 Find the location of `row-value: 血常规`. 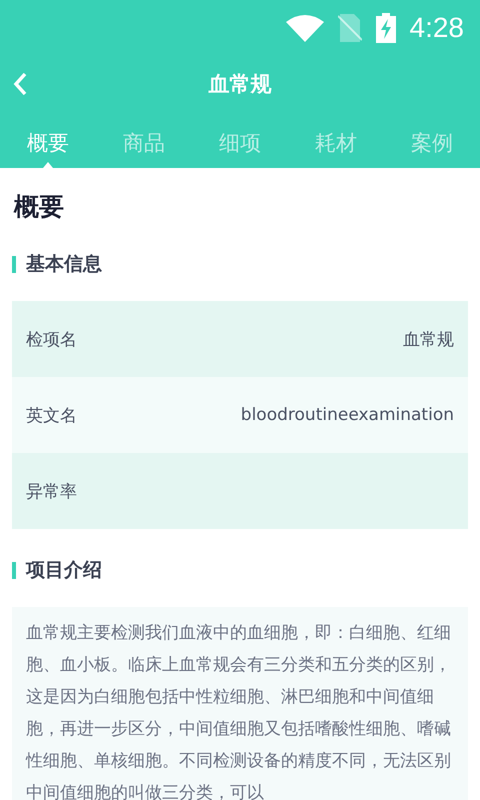

row-value: 血常规 is located at coordinates (428, 339).